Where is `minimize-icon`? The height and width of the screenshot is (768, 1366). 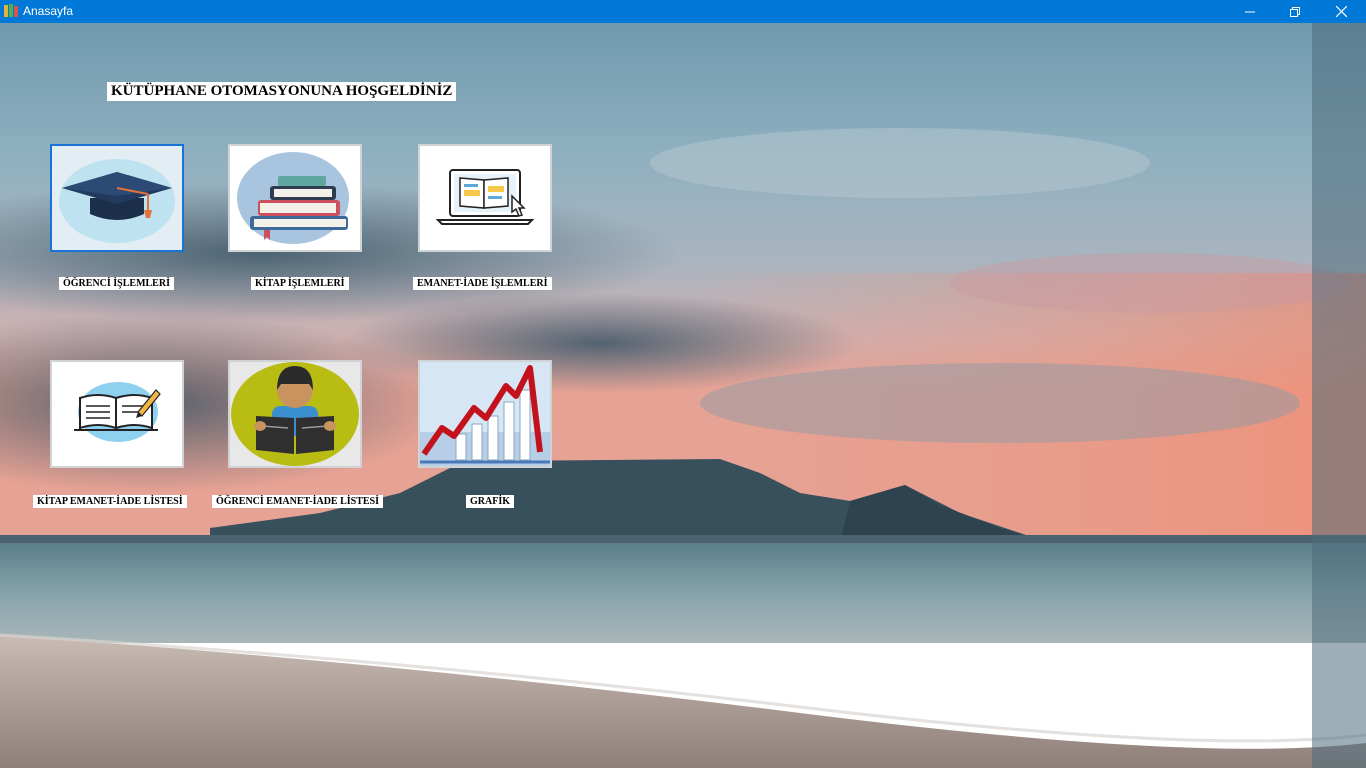 minimize-icon is located at coordinates (1250, 11).